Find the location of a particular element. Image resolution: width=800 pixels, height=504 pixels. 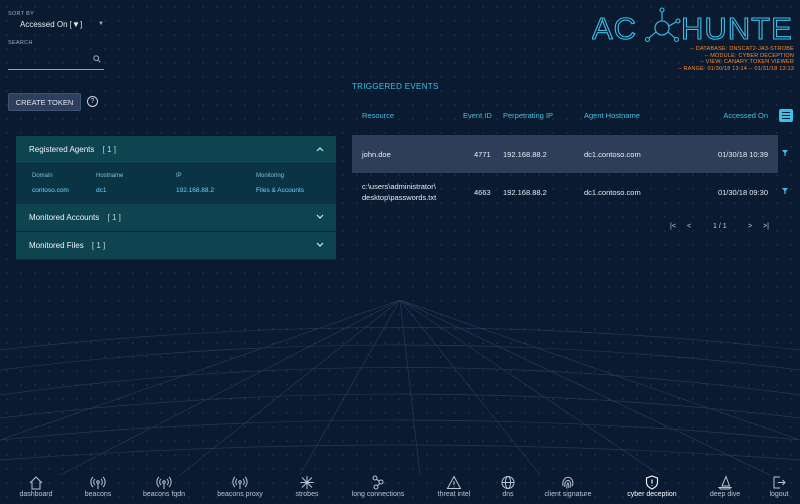

column-header-ip: IP is located at coordinates (179, 175).